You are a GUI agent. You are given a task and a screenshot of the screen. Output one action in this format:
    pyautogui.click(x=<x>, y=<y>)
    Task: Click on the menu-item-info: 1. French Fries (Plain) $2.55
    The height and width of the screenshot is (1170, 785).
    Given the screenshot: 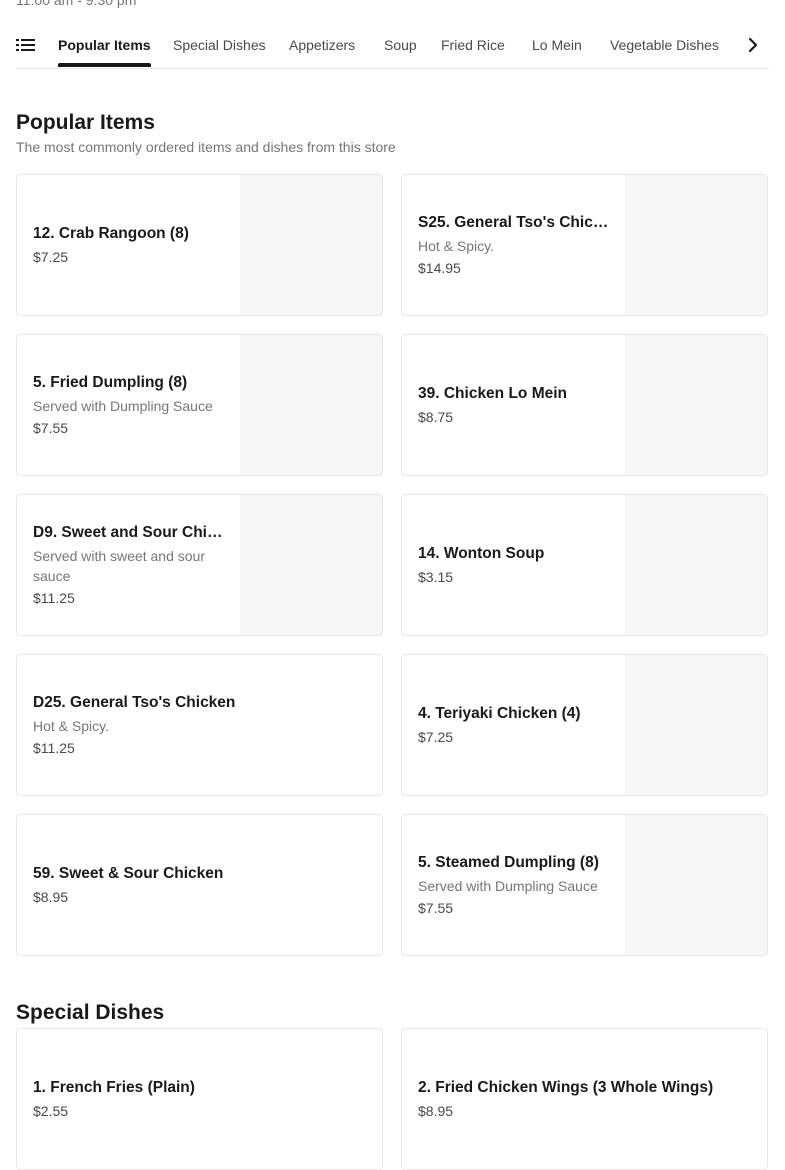 What is the action you would take?
    pyautogui.click(x=198, y=1099)
    